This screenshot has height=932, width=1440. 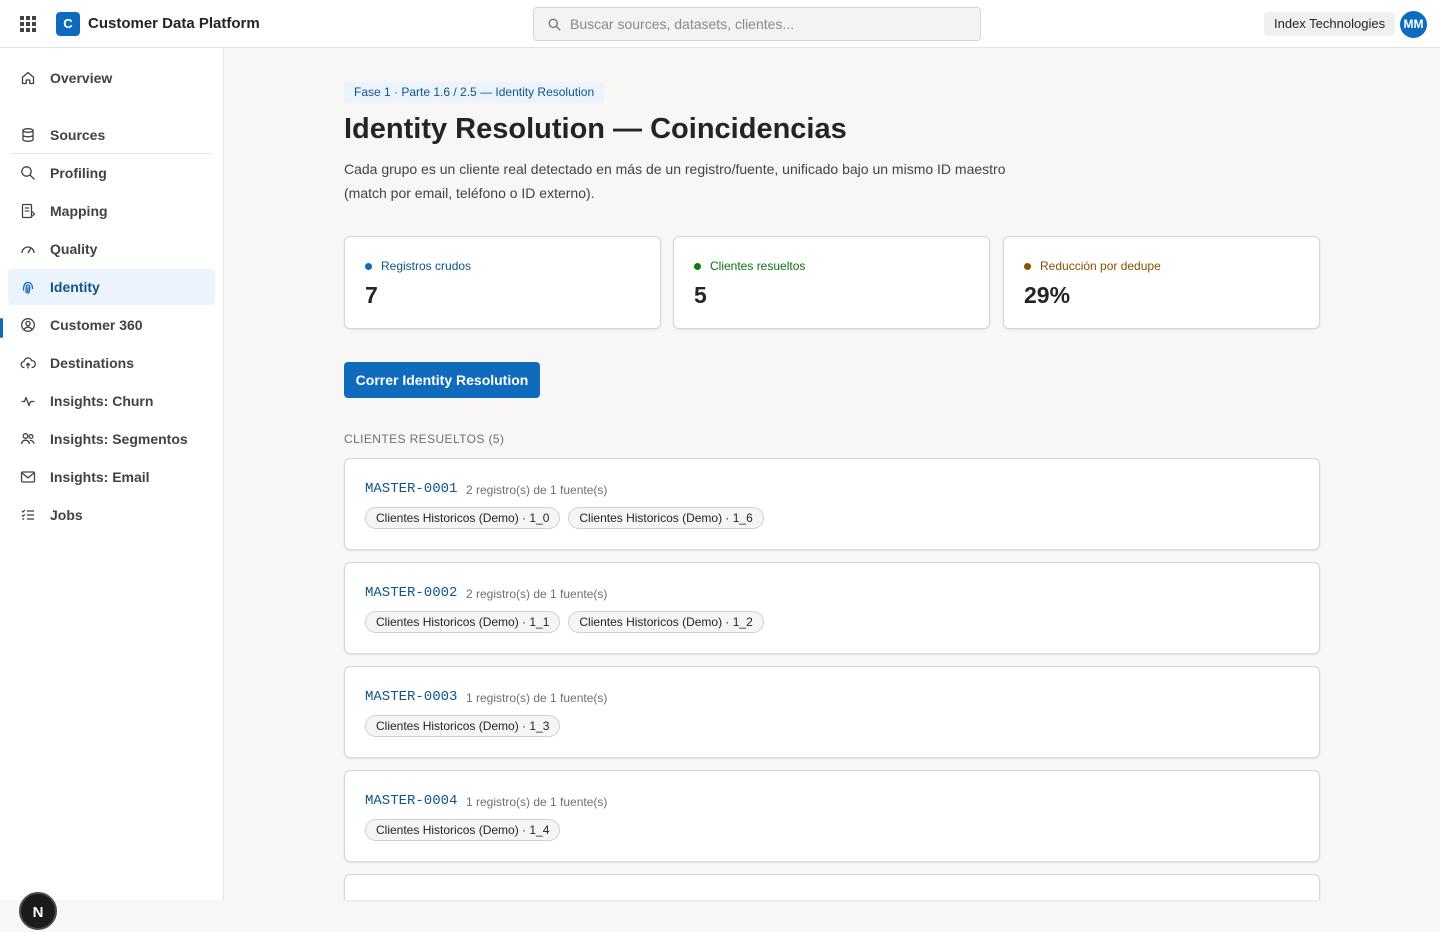 I want to click on sidebar-item-insights-churn: Insights: Churn, so click(x=111, y=401).